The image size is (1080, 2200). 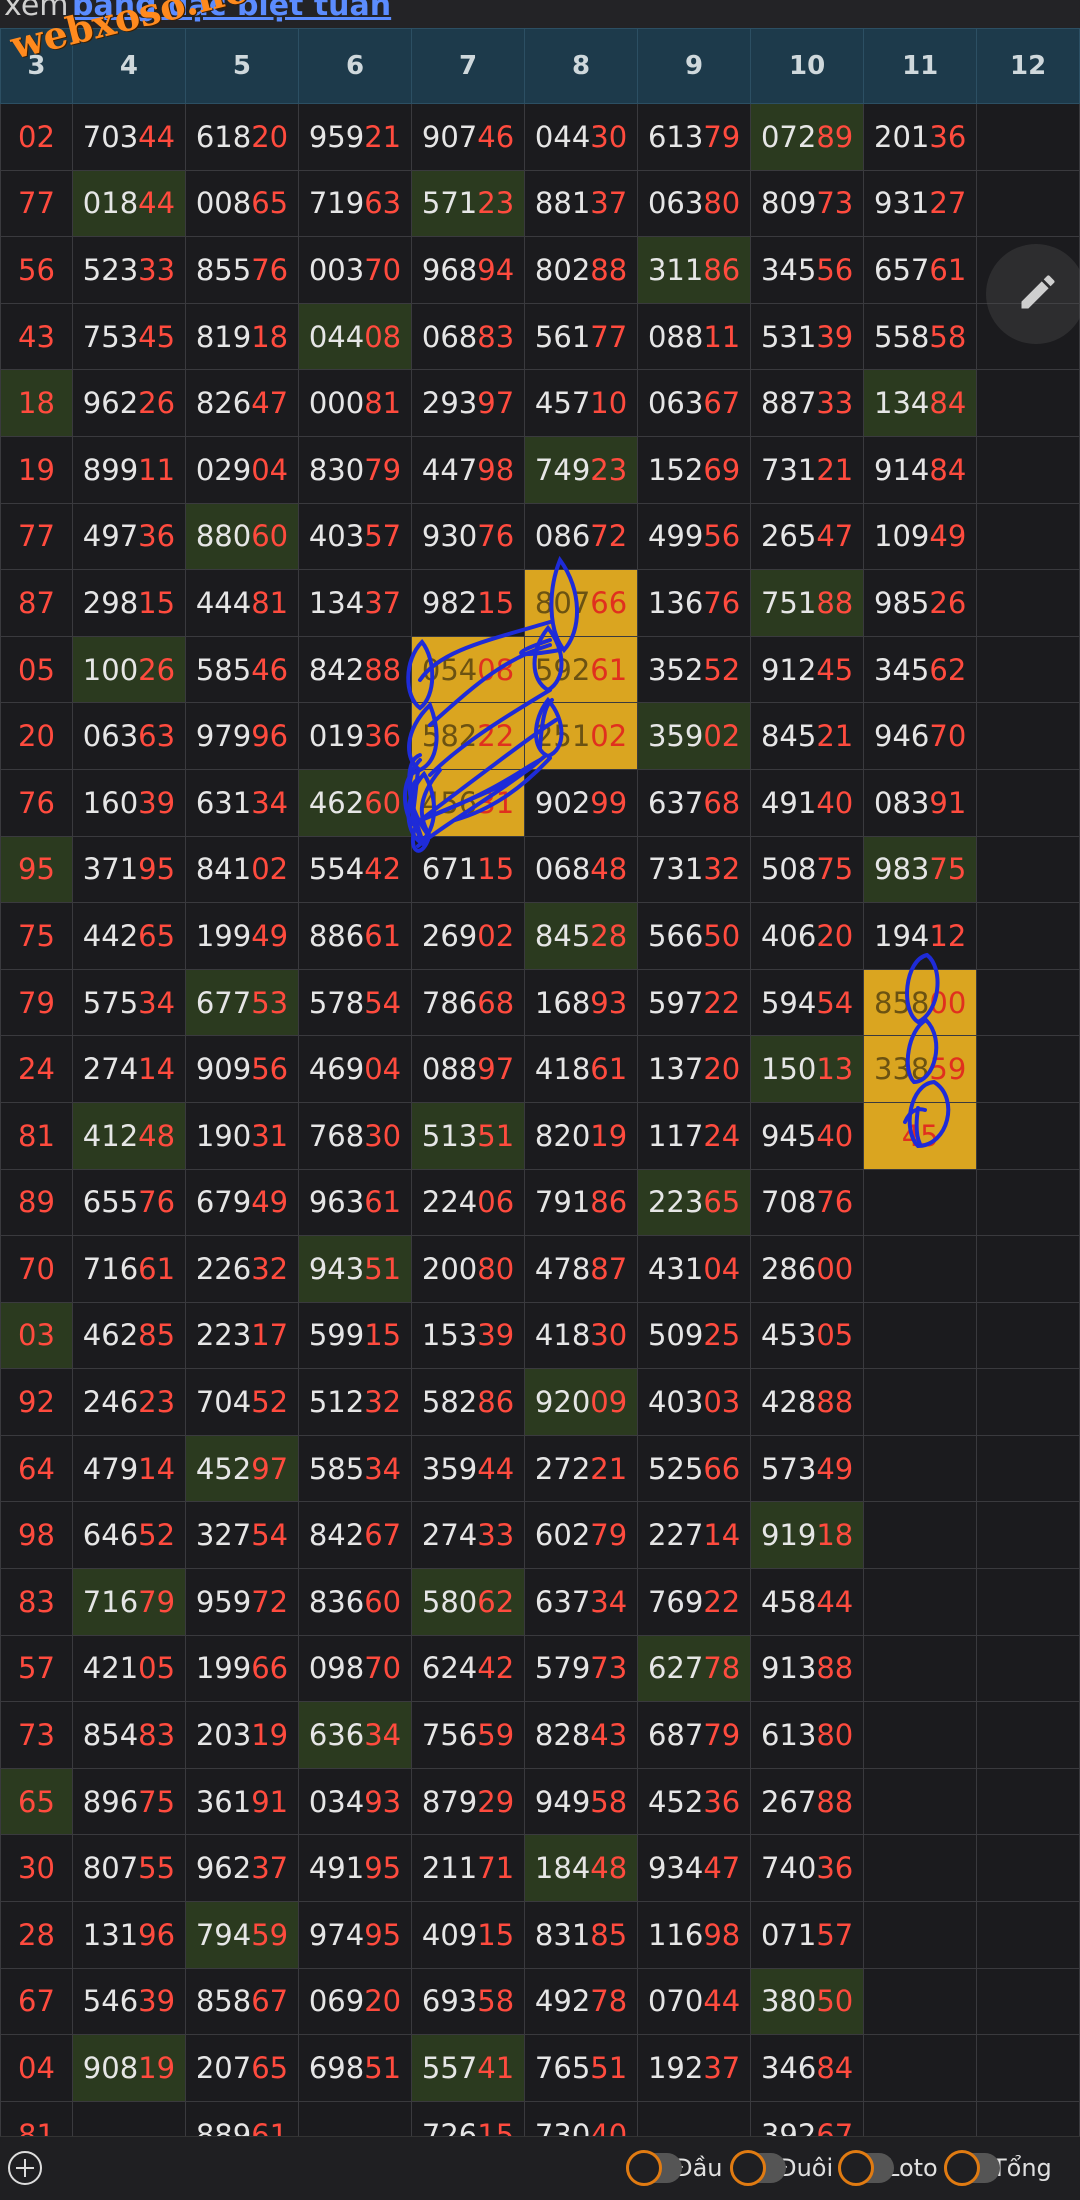 What do you see at coordinates (355, 1335) in the screenshot?
I see `result-cell: 59915` at bounding box center [355, 1335].